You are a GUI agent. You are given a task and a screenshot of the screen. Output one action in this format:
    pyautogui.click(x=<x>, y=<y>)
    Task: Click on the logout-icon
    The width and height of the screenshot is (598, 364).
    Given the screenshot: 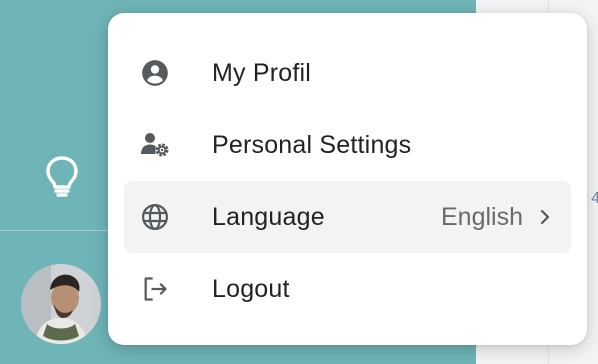 What is the action you would take?
    pyautogui.click(x=155, y=289)
    